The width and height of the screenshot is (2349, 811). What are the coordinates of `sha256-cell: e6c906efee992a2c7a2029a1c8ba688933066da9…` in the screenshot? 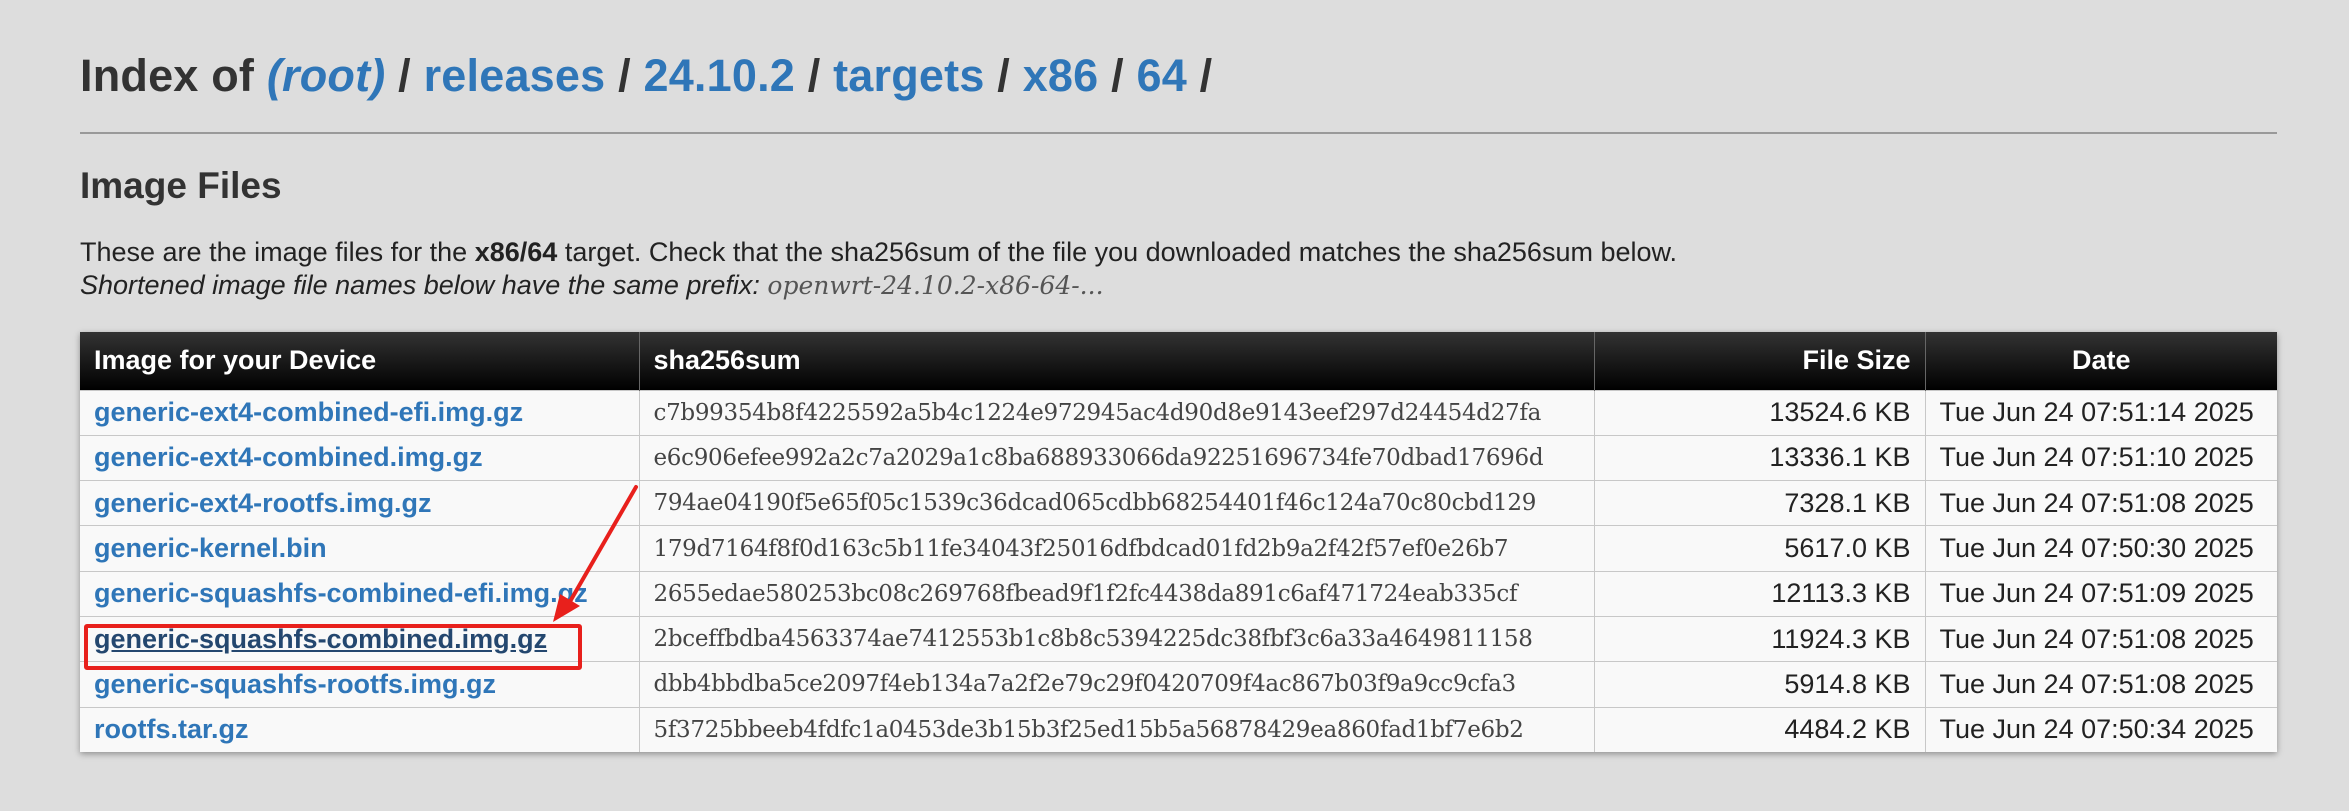 It's located at (1117, 457).